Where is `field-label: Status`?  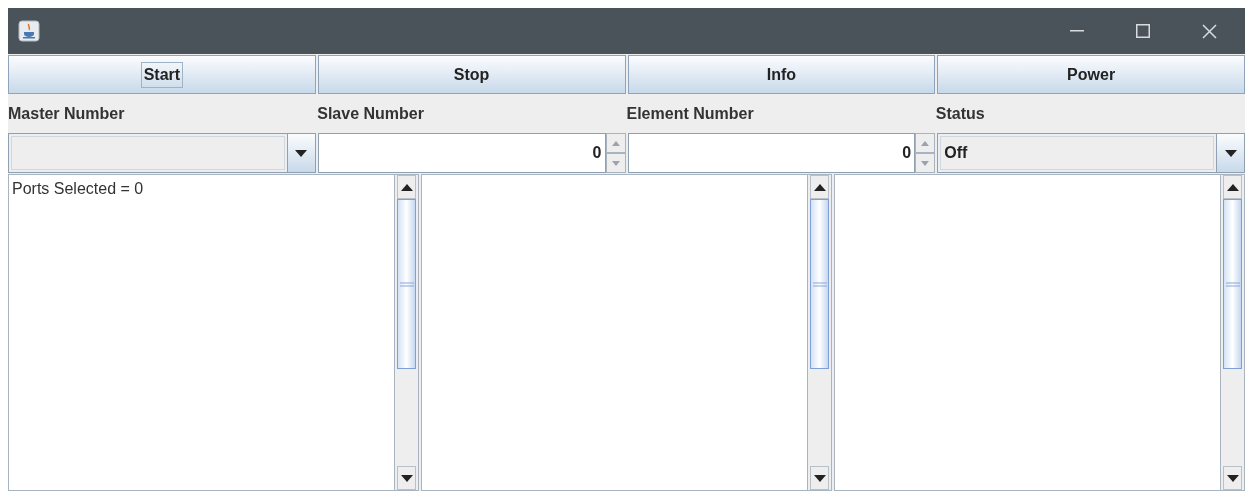 field-label: Status is located at coordinates (960, 113).